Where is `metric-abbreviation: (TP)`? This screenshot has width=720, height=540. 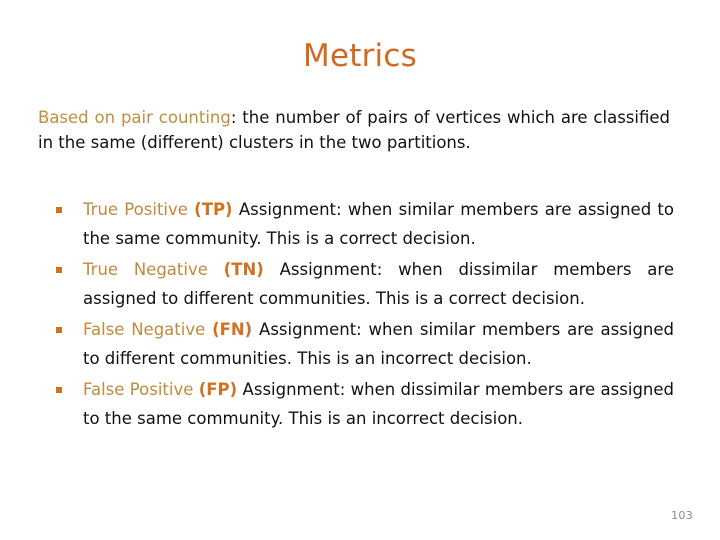
metric-abbreviation: (TP) is located at coordinates (213, 209).